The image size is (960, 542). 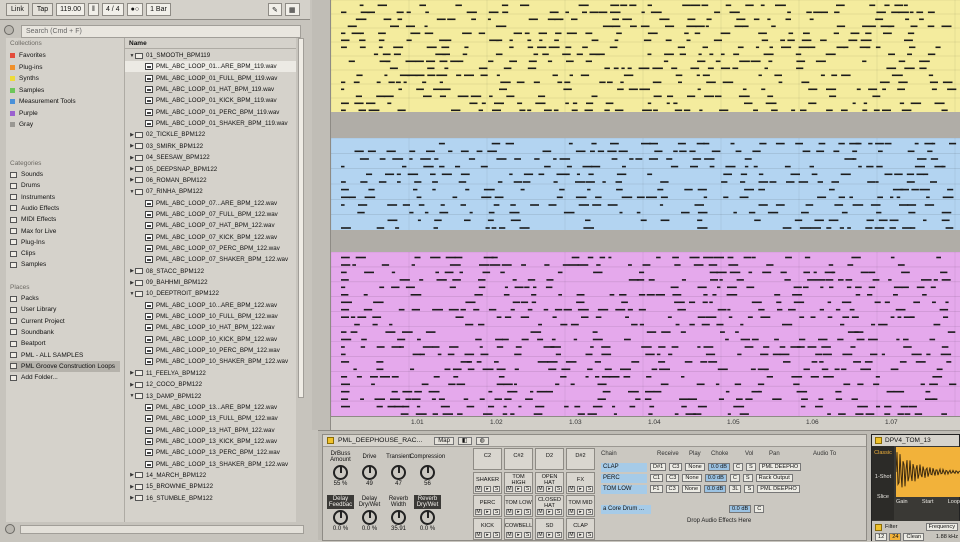 What do you see at coordinates (549, 483) in the screenshot?
I see `drum-pad: OPEN HAT M ▸ S` at bounding box center [549, 483].